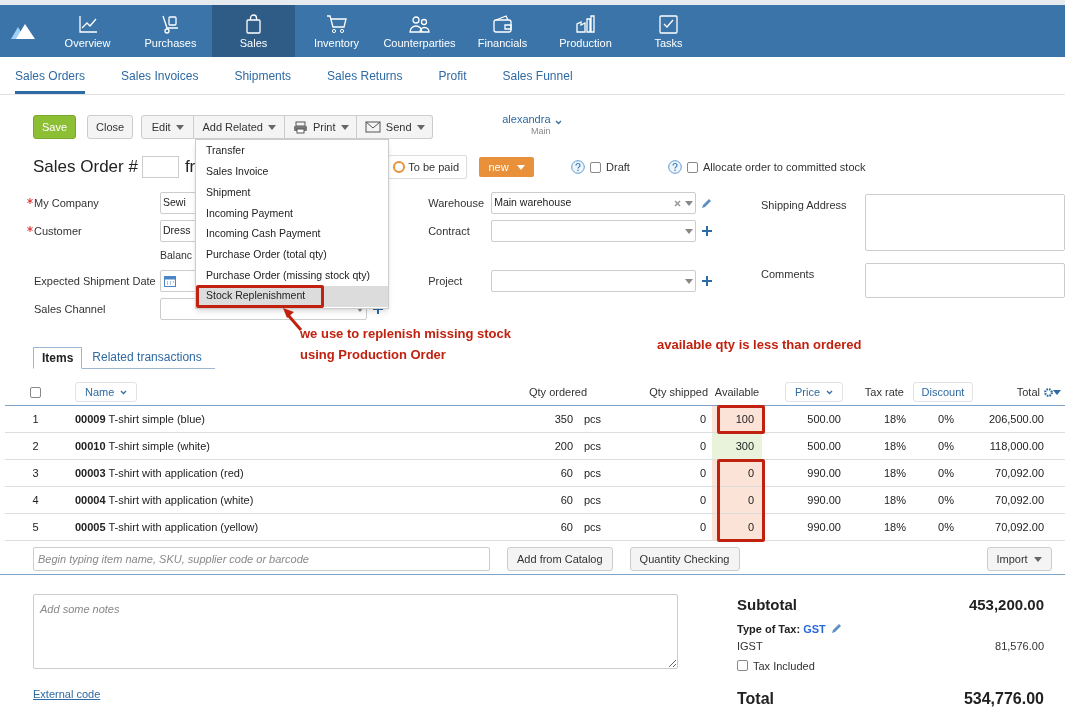 Image resolution: width=1065 pixels, height=714 pixels. I want to click on help-icon, so click(578, 167).